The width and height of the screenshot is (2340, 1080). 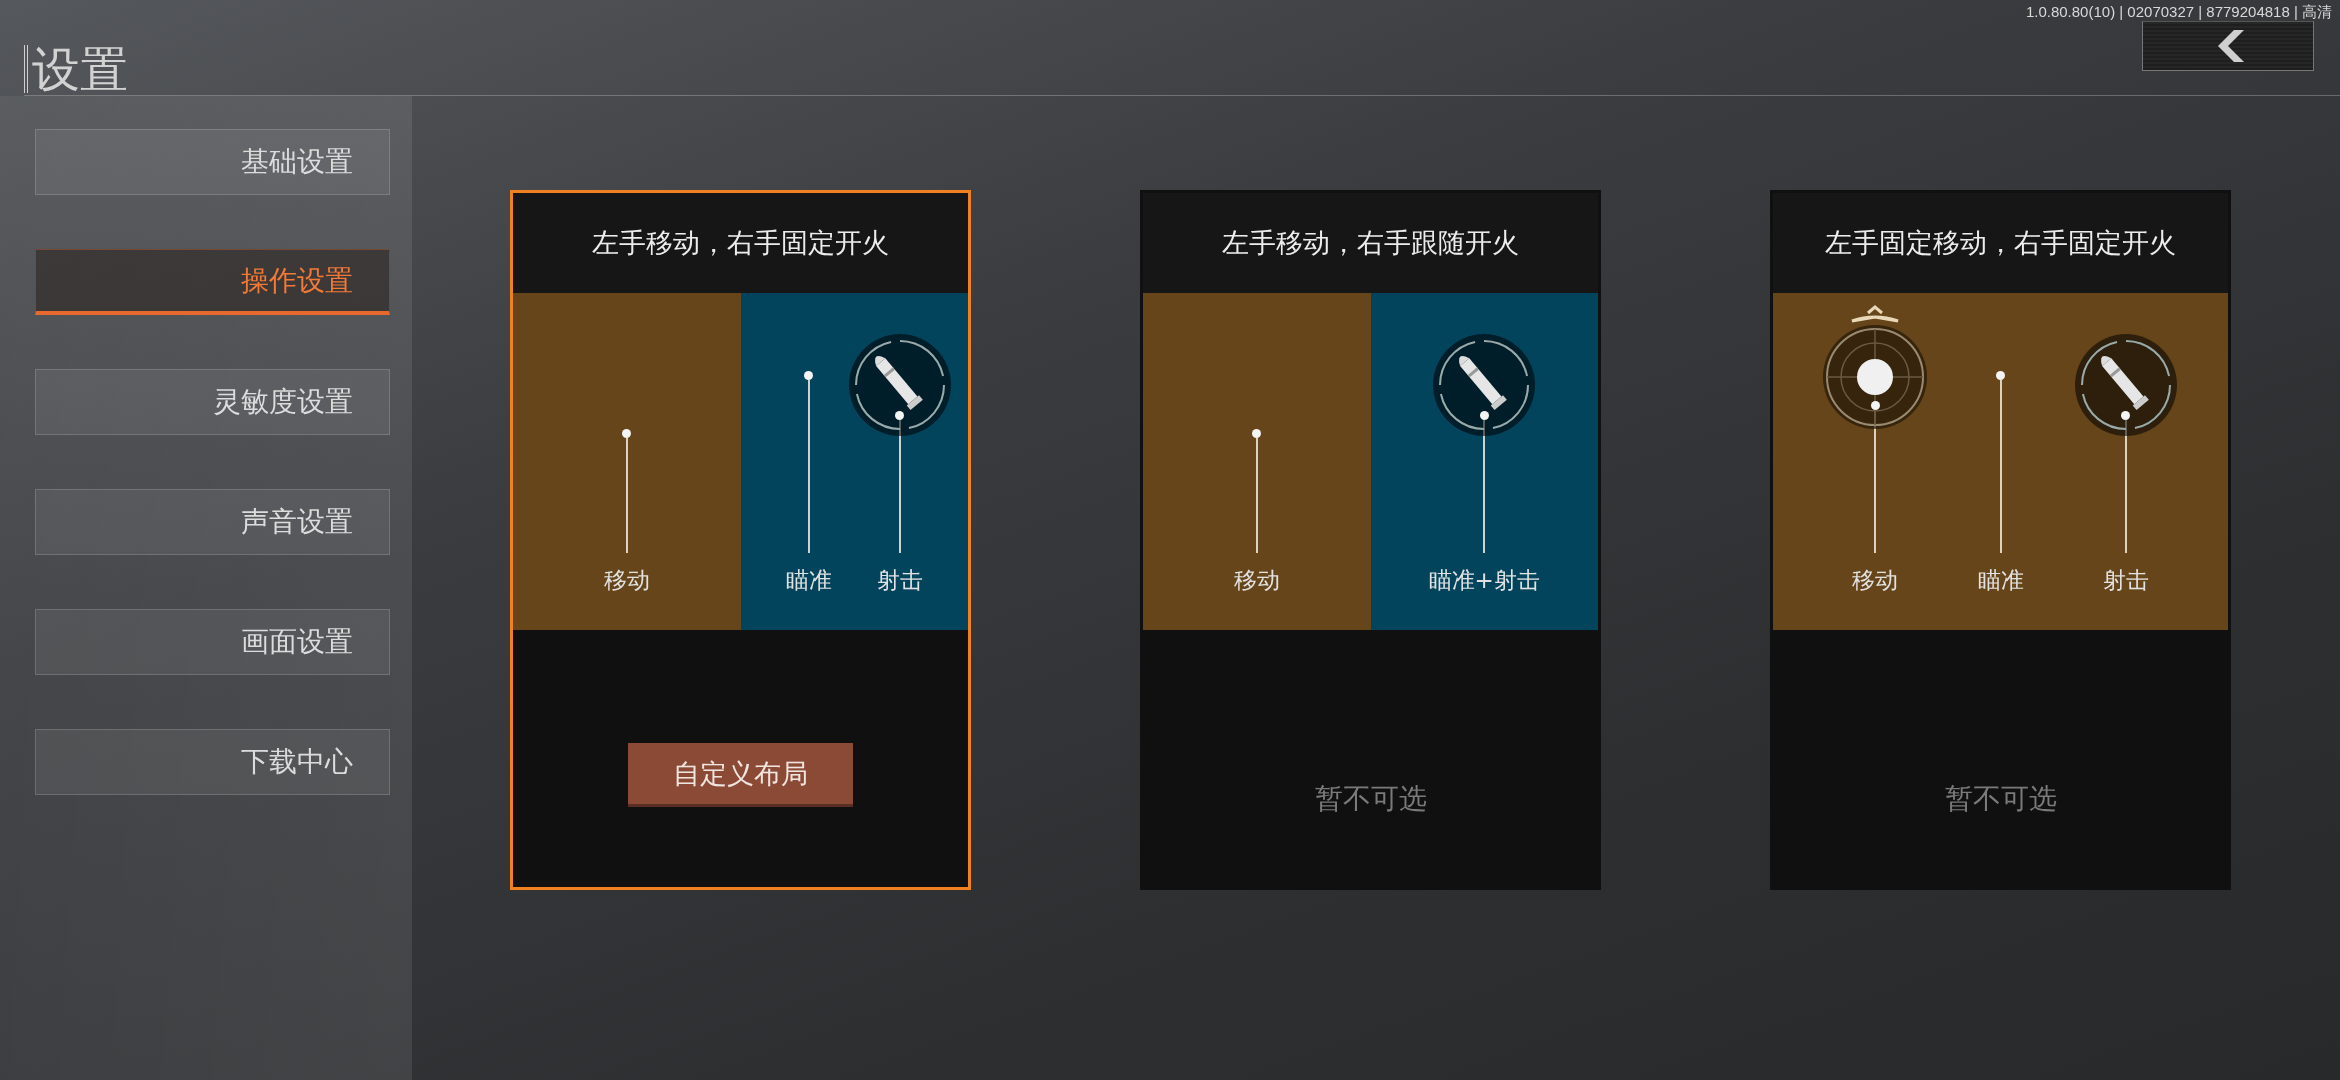 What do you see at coordinates (76, 69) in the screenshot?
I see `page-title: 设置` at bounding box center [76, 69].